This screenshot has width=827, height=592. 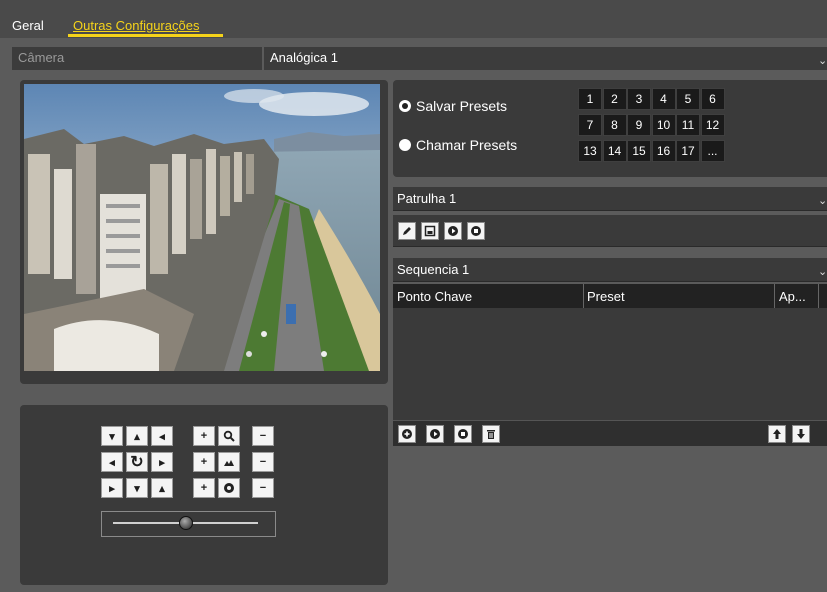 I want to click on preset-number-button: 7, so click(x=590, y=125).